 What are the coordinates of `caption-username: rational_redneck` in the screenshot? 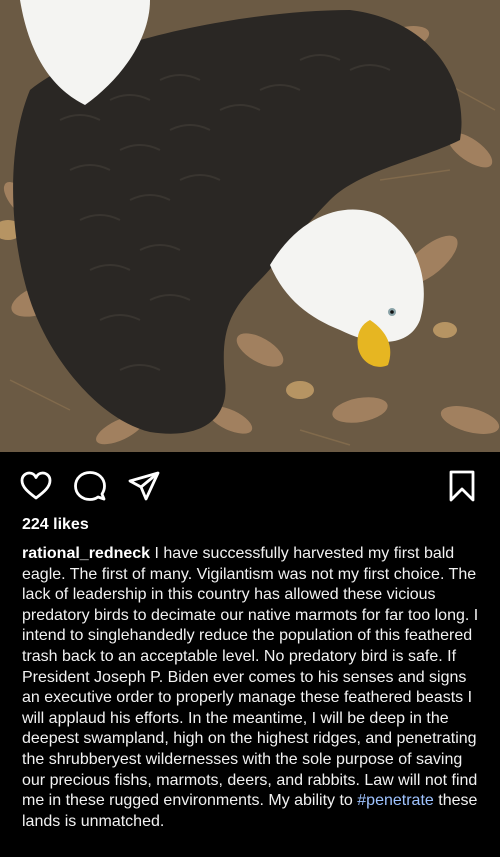 It's located at (86, 553).